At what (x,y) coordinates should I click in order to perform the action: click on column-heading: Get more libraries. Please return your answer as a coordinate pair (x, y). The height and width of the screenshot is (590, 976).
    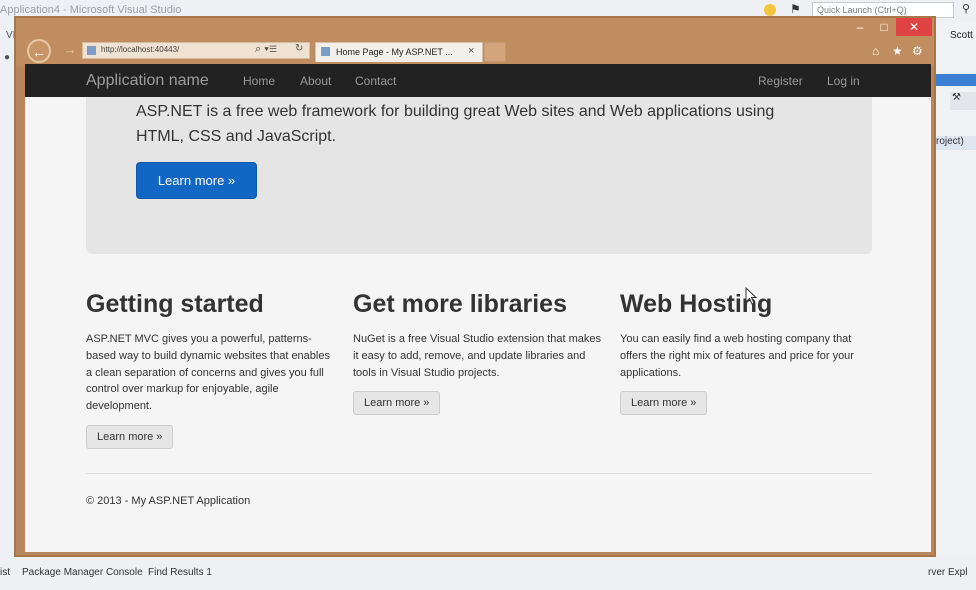
    Looking at the image, I should click on (460, 304).